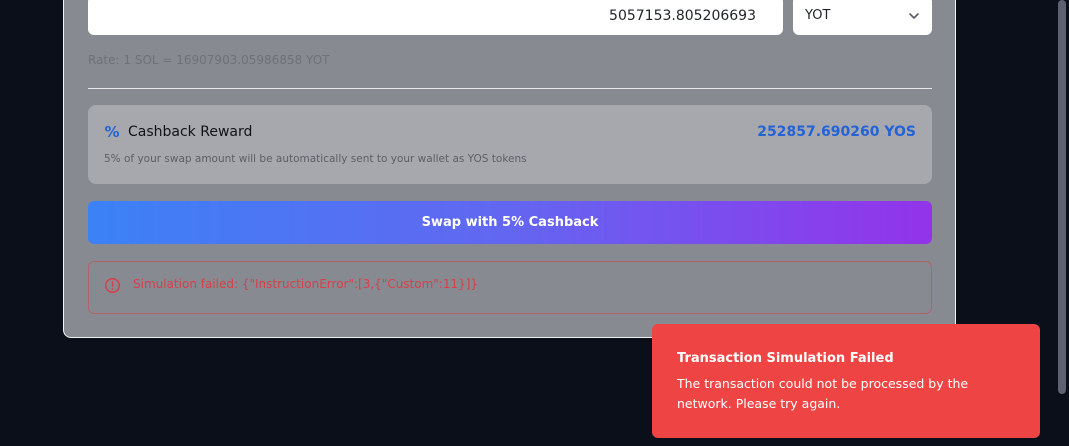  What do you see at coordinates (209, 60) in the screenshot?
I see `exchange-rate: Rate: 1 SOL = 16907903.05986858 YOT` at bounding box center [209, 60].